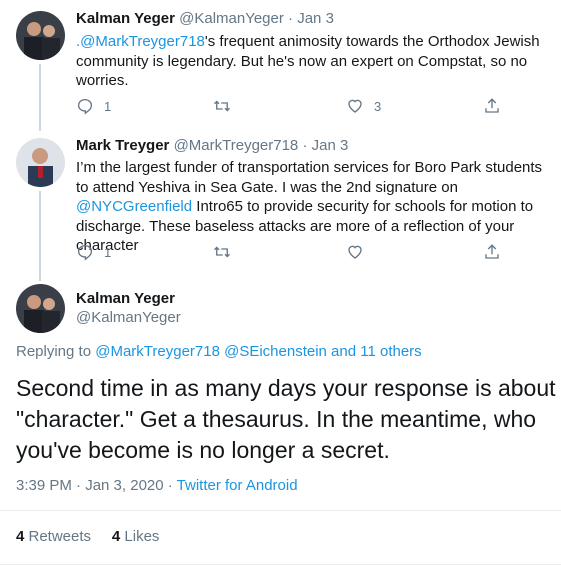  I want to click on like-button: 3, so click(363, 106).